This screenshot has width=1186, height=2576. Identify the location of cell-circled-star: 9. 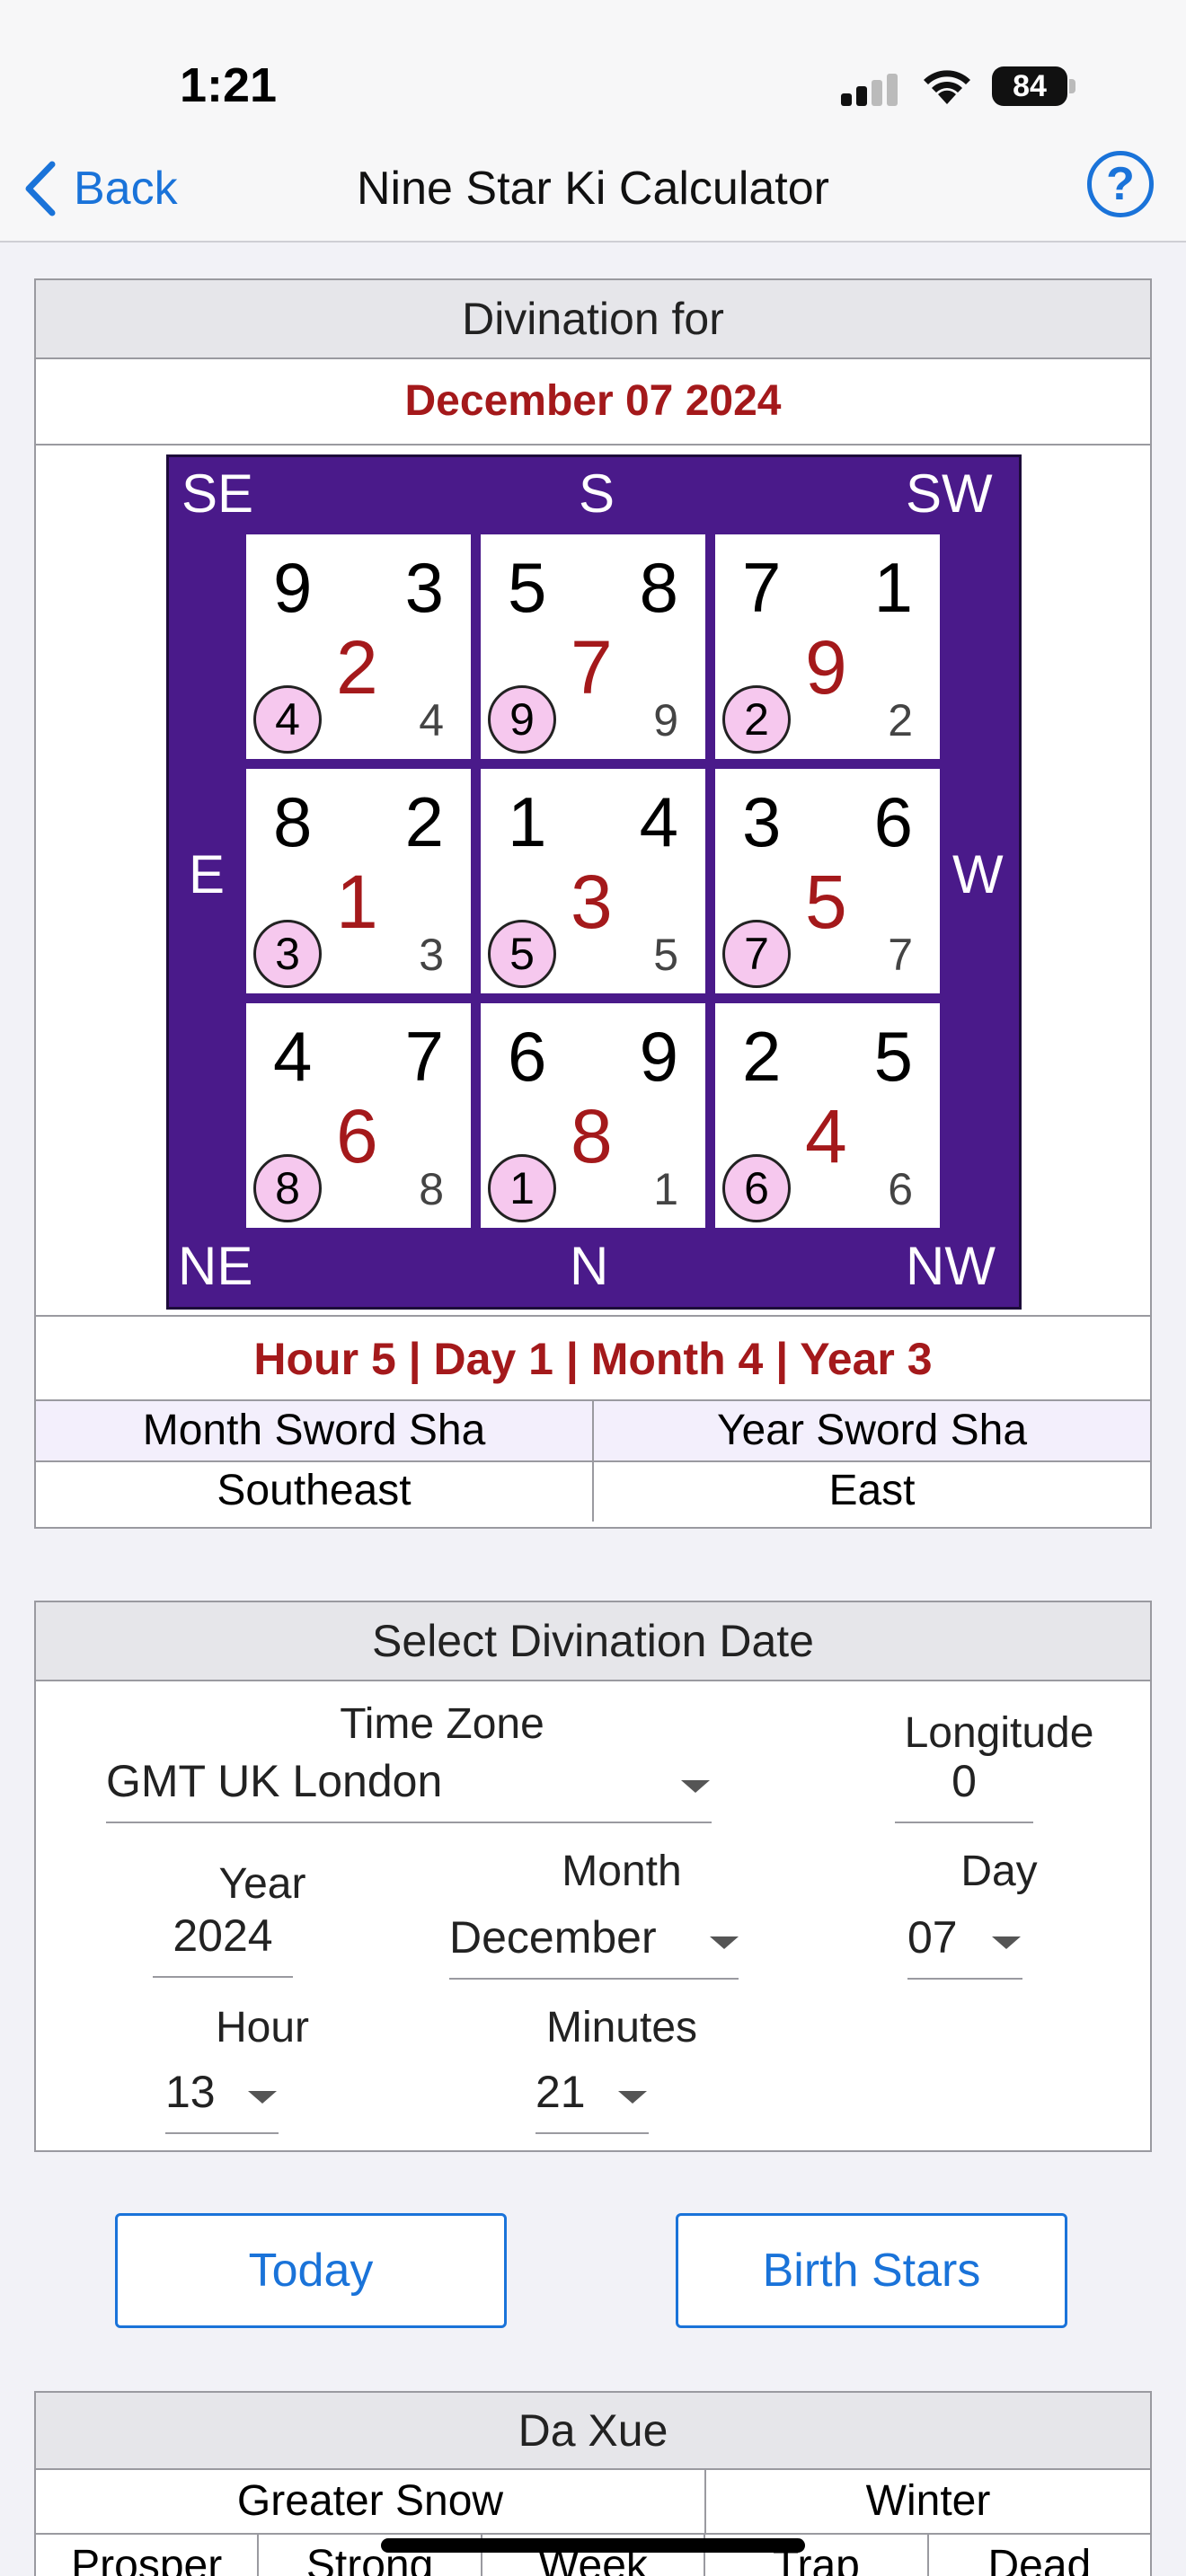
(522, 719).